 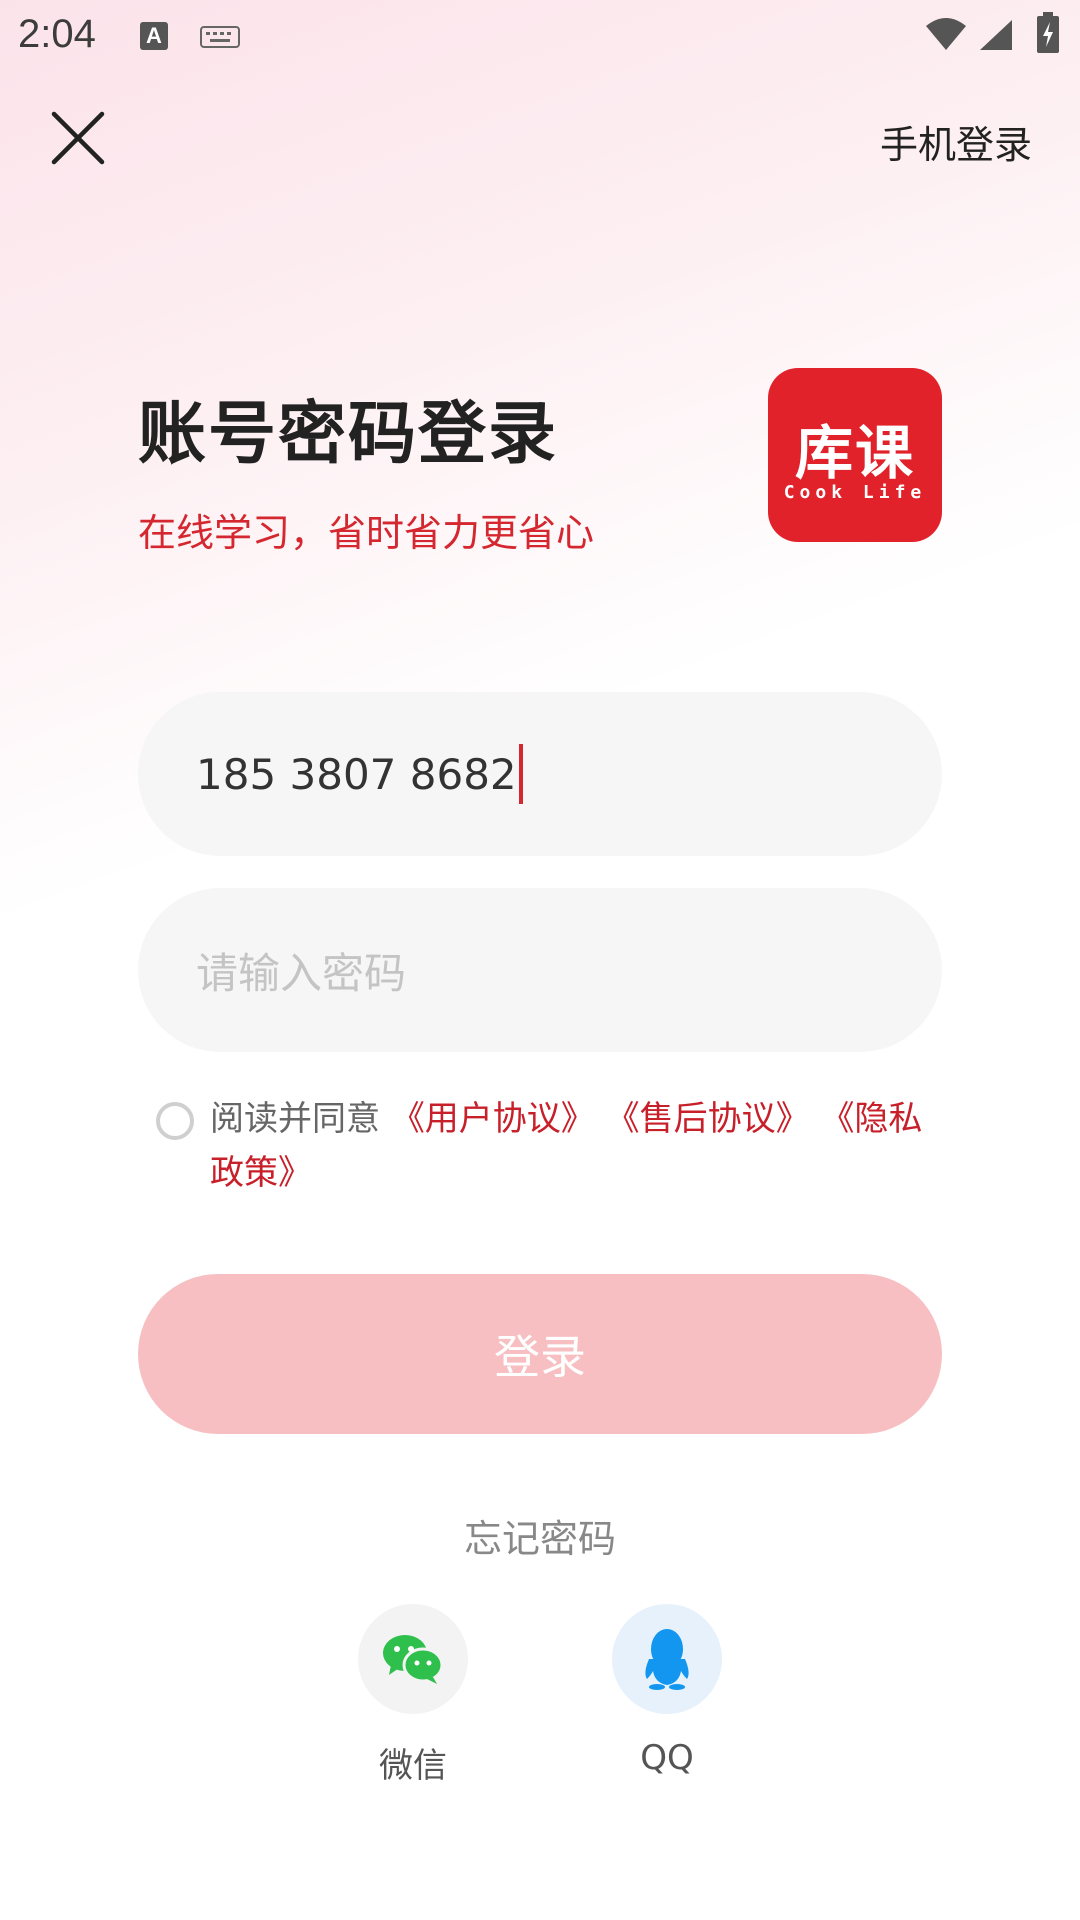 I want to click on keyboard-icon, so click(x=220, y=37).